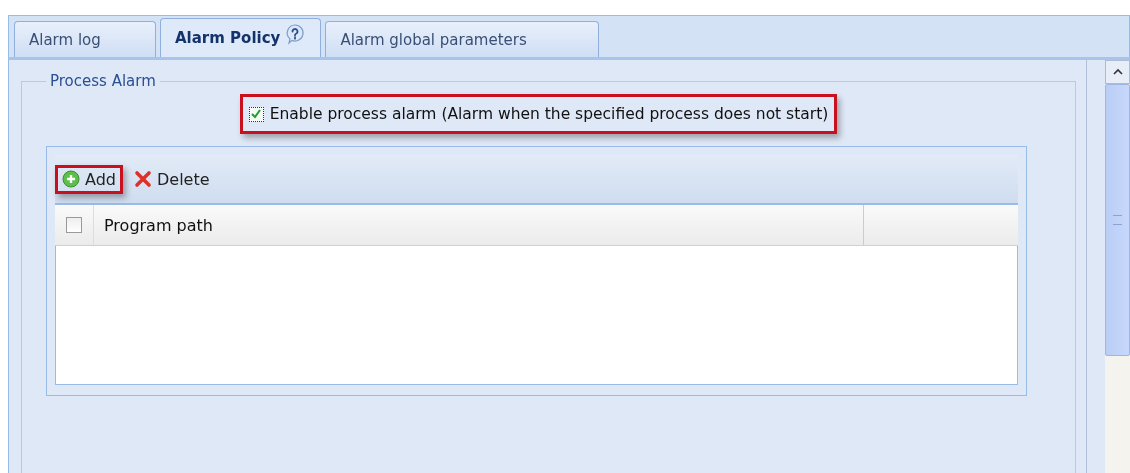 This screenshot has height=473, width=1130. I want to click on checkbox-label: Enable process alarm (Alarm when the specified process does not start), so click(549, 114).